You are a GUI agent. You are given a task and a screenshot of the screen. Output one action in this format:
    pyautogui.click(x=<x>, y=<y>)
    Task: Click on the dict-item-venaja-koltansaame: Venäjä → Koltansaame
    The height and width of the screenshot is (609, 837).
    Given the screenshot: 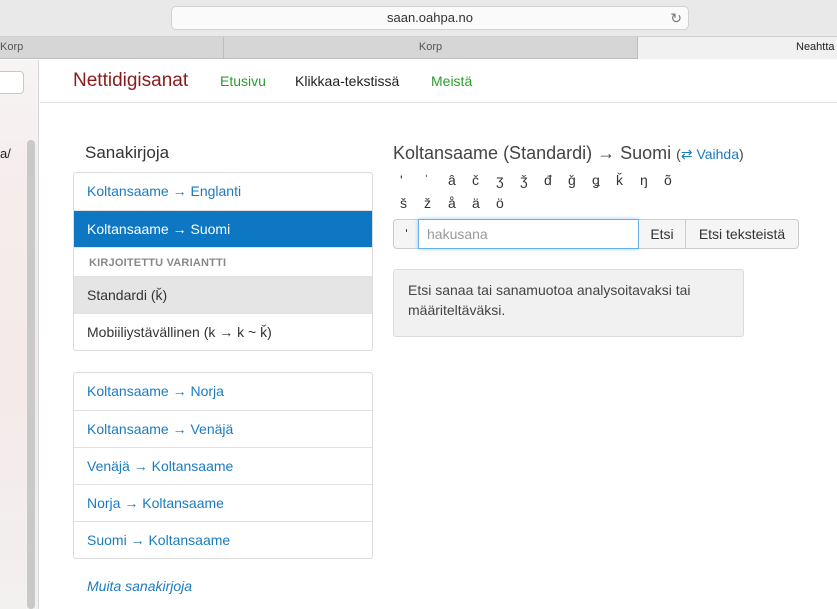 What is the action you would take?
    pyautogui.click(x=223, y=465)
    